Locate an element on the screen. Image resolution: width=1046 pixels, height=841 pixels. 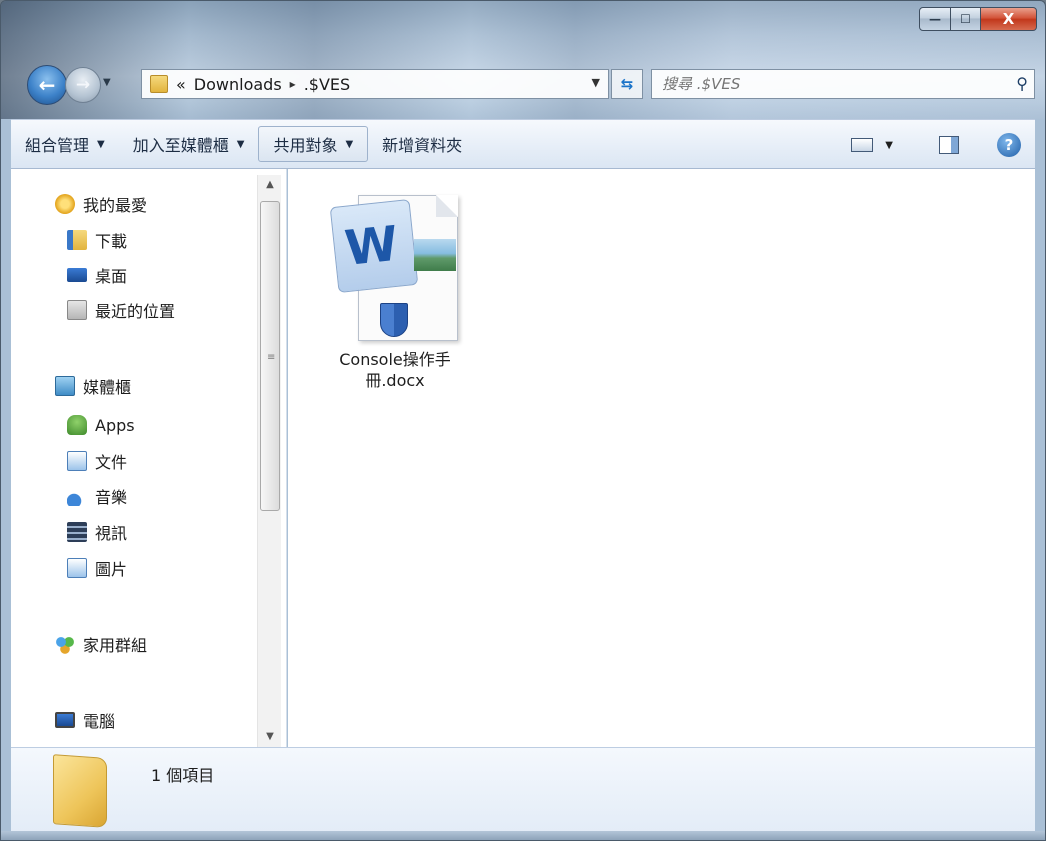
nav-item-music: 音樂 is located at coordinates (97, 496).